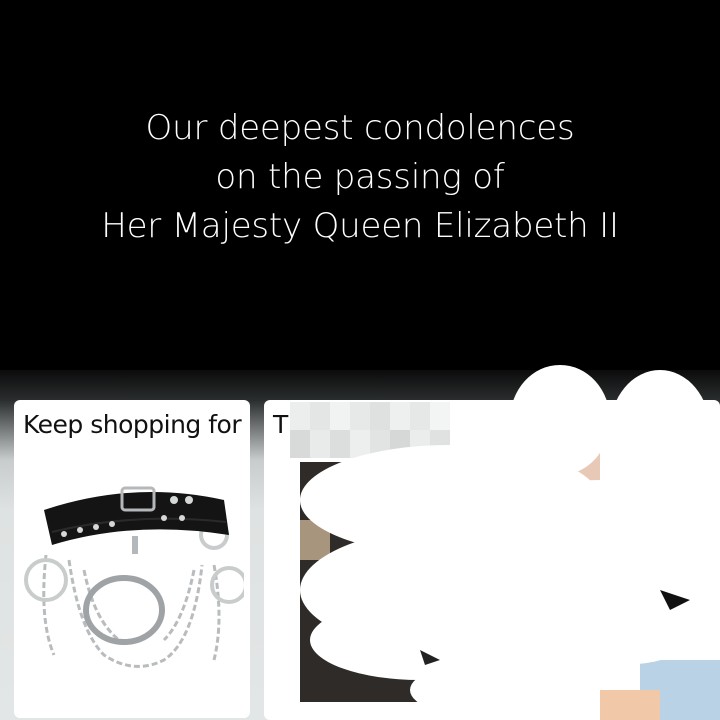  Describe the element at coordinates (360, 128) in the screenshot. I see `banner-line-1: Our deepest condolences` at that location.